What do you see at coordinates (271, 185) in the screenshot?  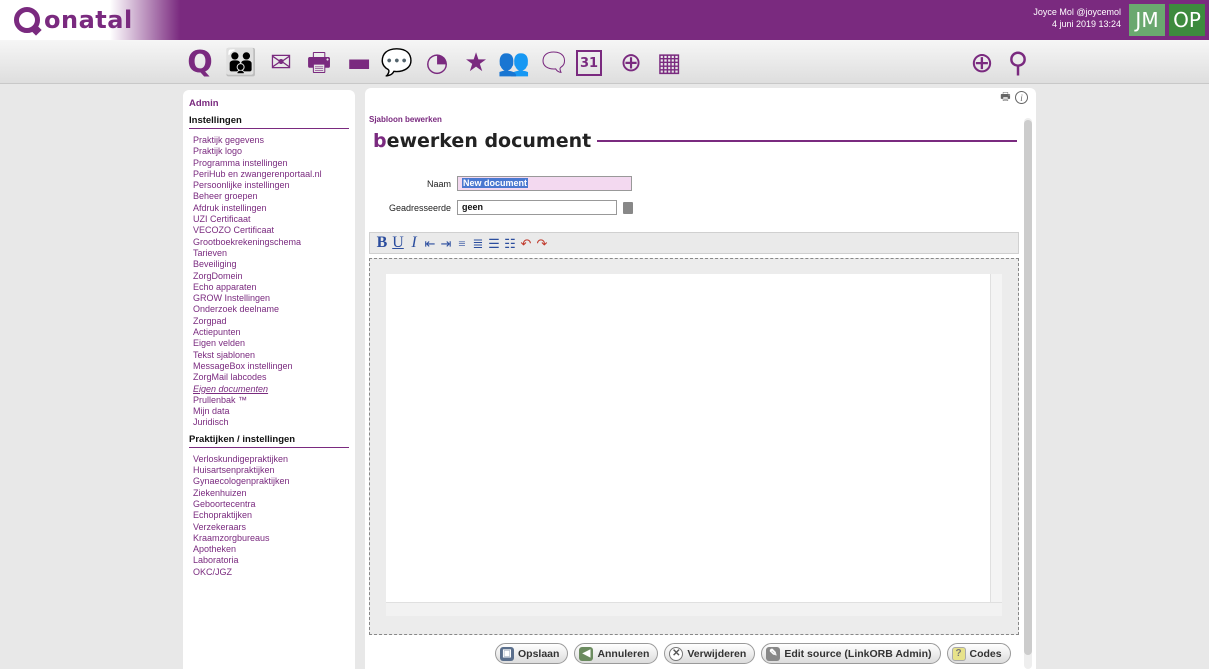 I see `sidebar-item-persoonlijke-instellingen: Persoonlijke instellingen` at bounding box center [271, 185].